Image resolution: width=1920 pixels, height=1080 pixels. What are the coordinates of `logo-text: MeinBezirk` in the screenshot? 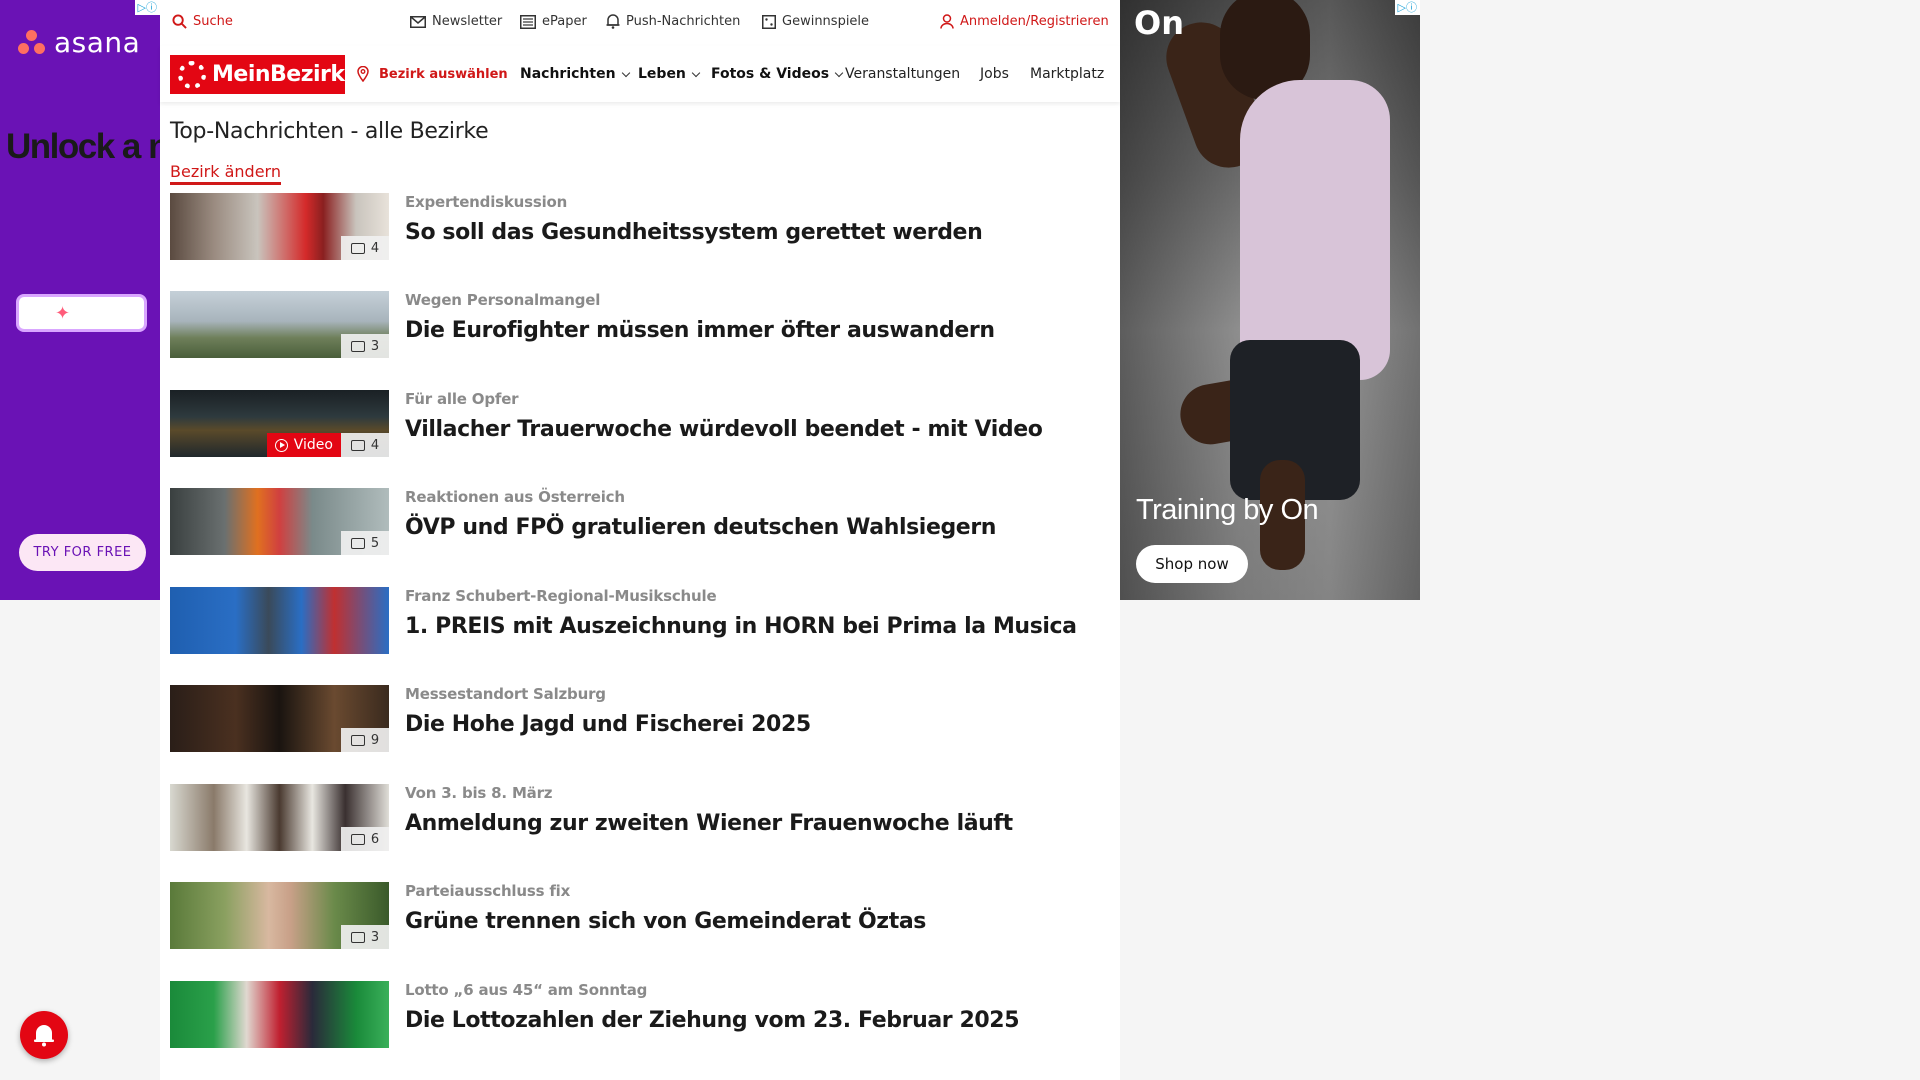 It's located at (278, 74).